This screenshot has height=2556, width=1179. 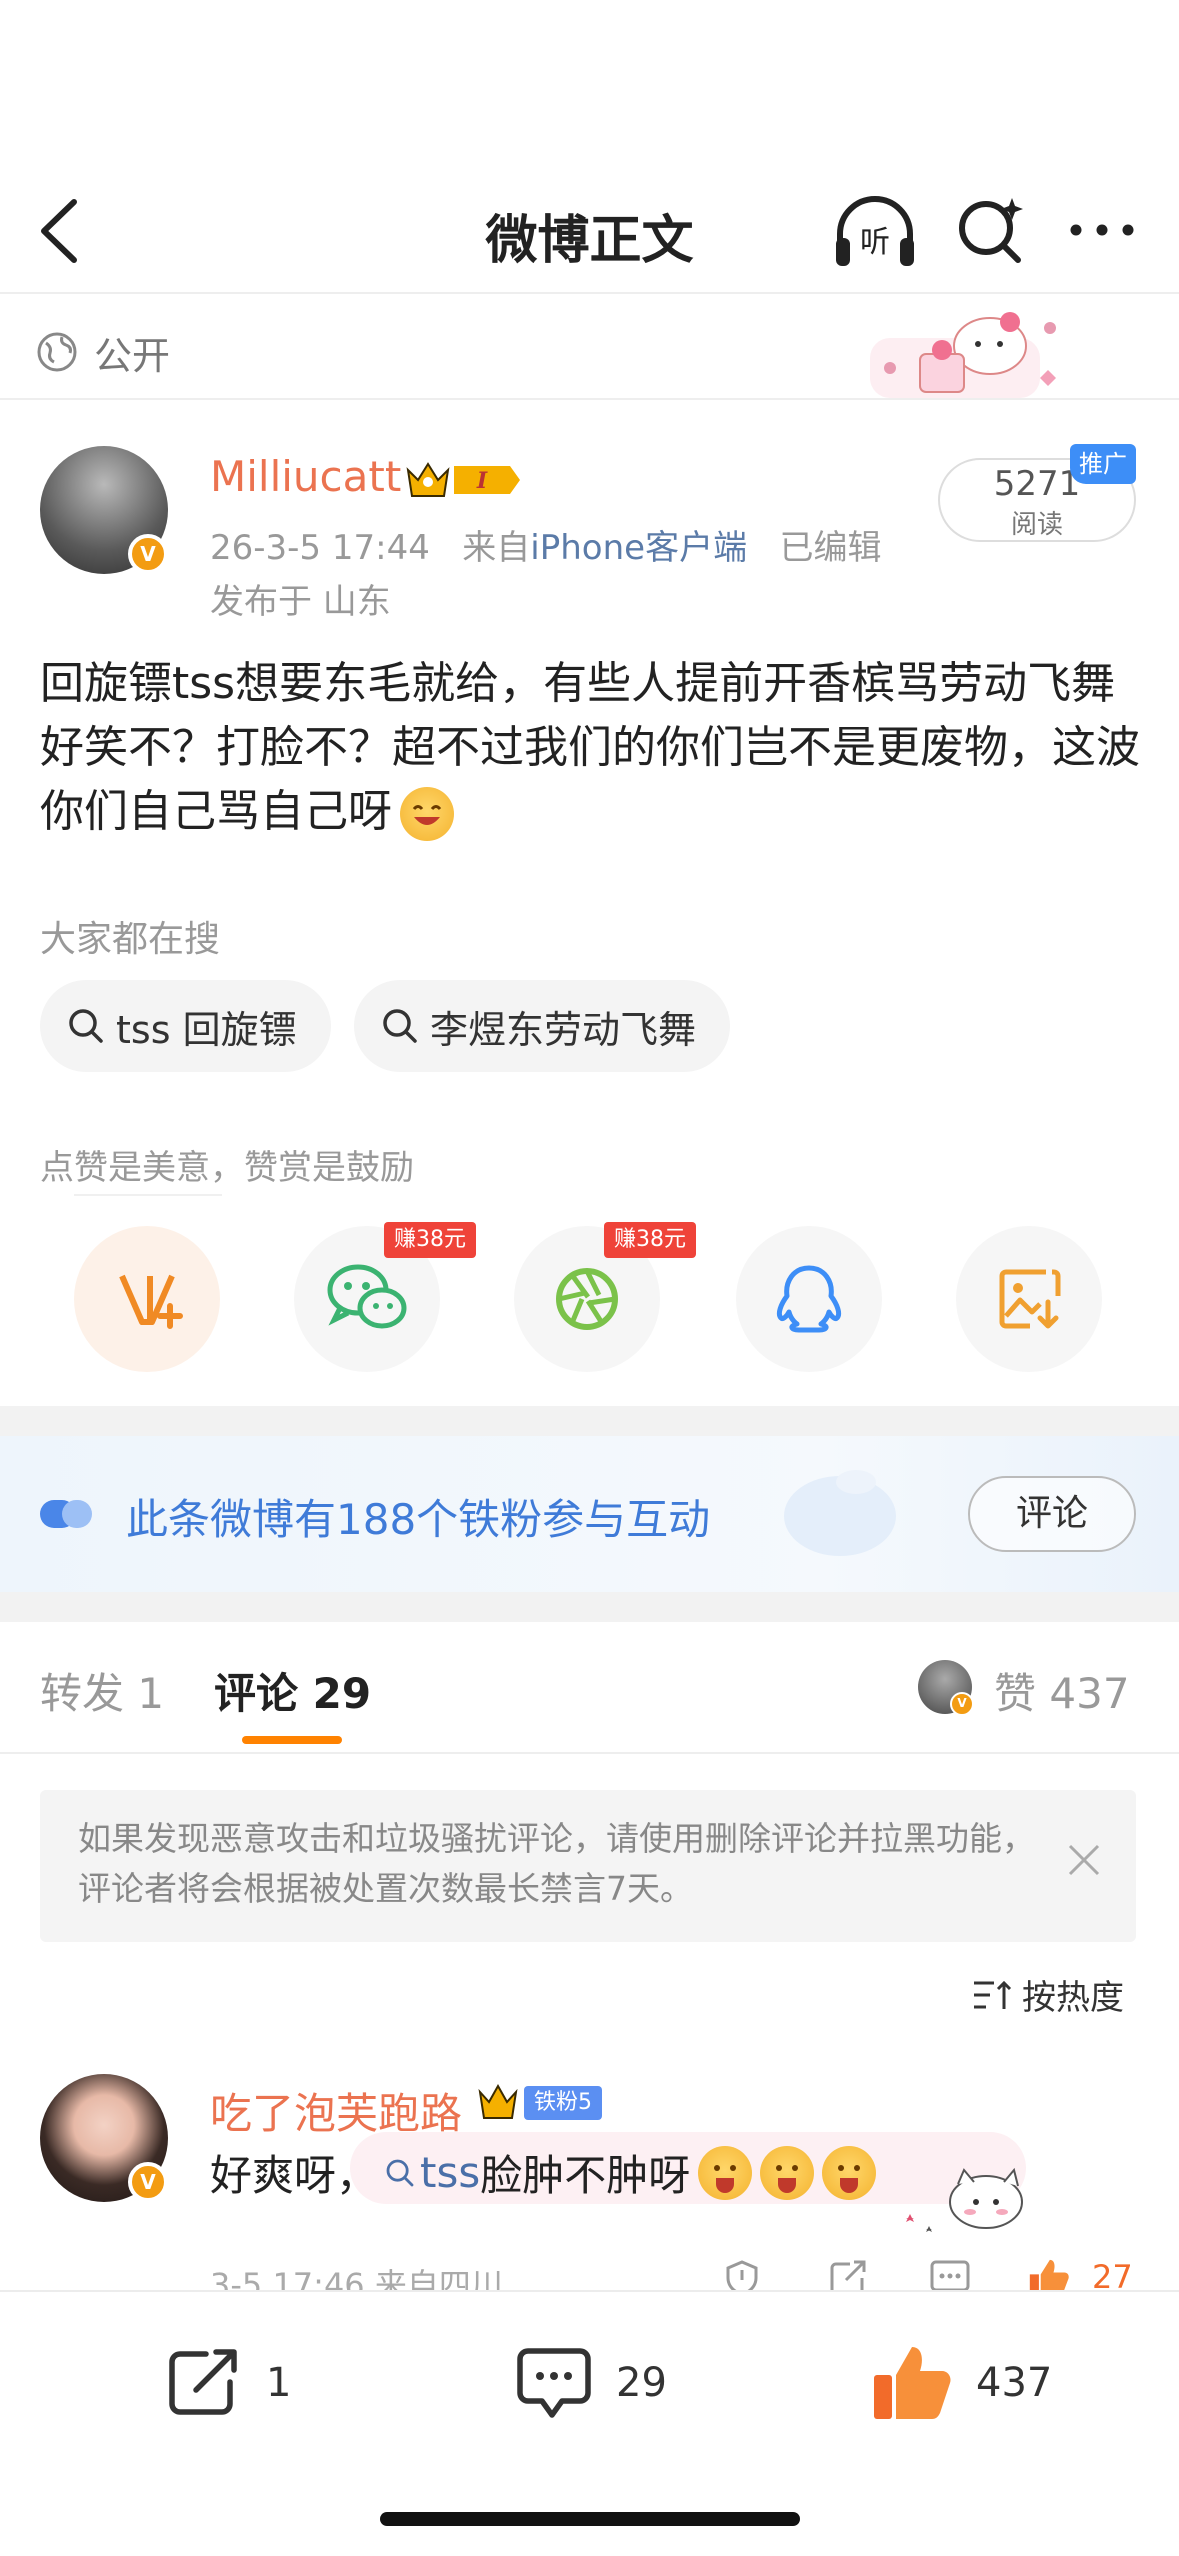 I want to click on grin-emoji-icon, so click(x=427, y=814).